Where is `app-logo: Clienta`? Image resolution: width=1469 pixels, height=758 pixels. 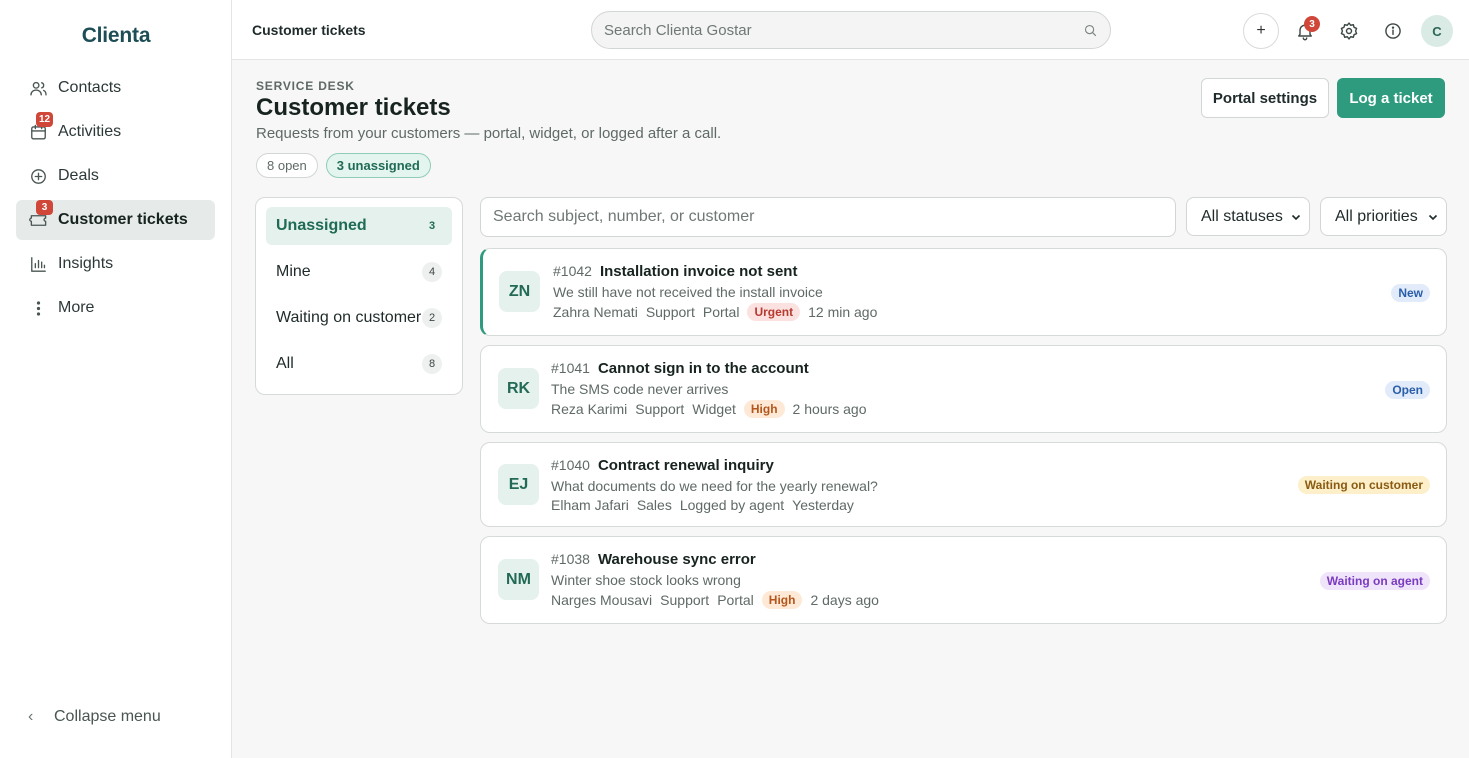
app-logo: Clienta is located at coordinates (116, 36).